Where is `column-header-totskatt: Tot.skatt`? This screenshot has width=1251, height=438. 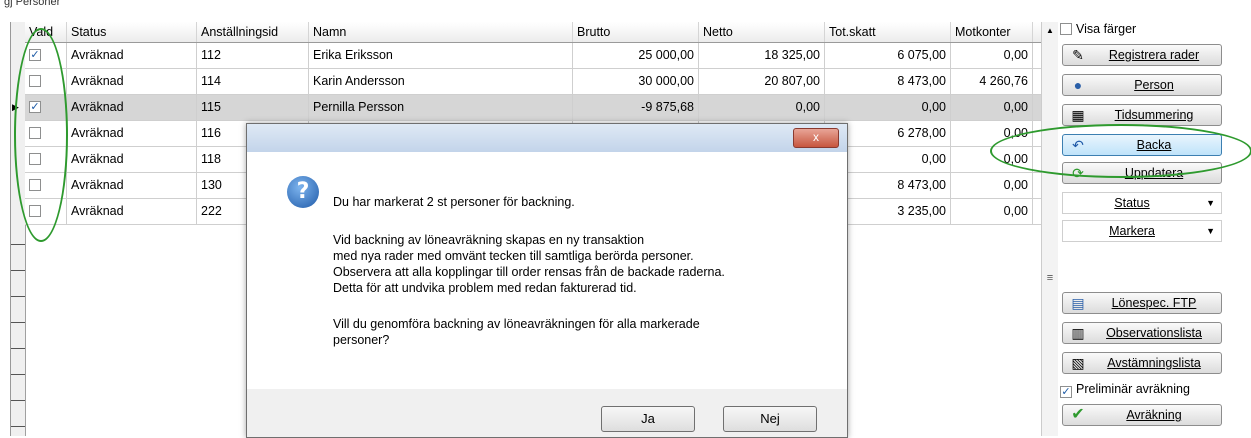
column-header-totskatt: Tot.skatt is located at coordinates (888, 32).